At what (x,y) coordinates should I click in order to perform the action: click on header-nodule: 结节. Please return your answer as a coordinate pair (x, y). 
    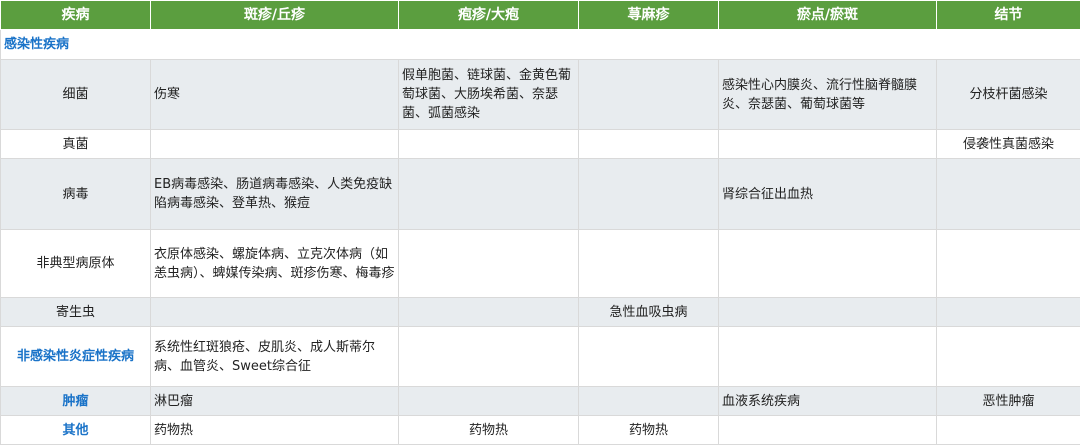
    Looking at the image, I should click on (1008, 15).